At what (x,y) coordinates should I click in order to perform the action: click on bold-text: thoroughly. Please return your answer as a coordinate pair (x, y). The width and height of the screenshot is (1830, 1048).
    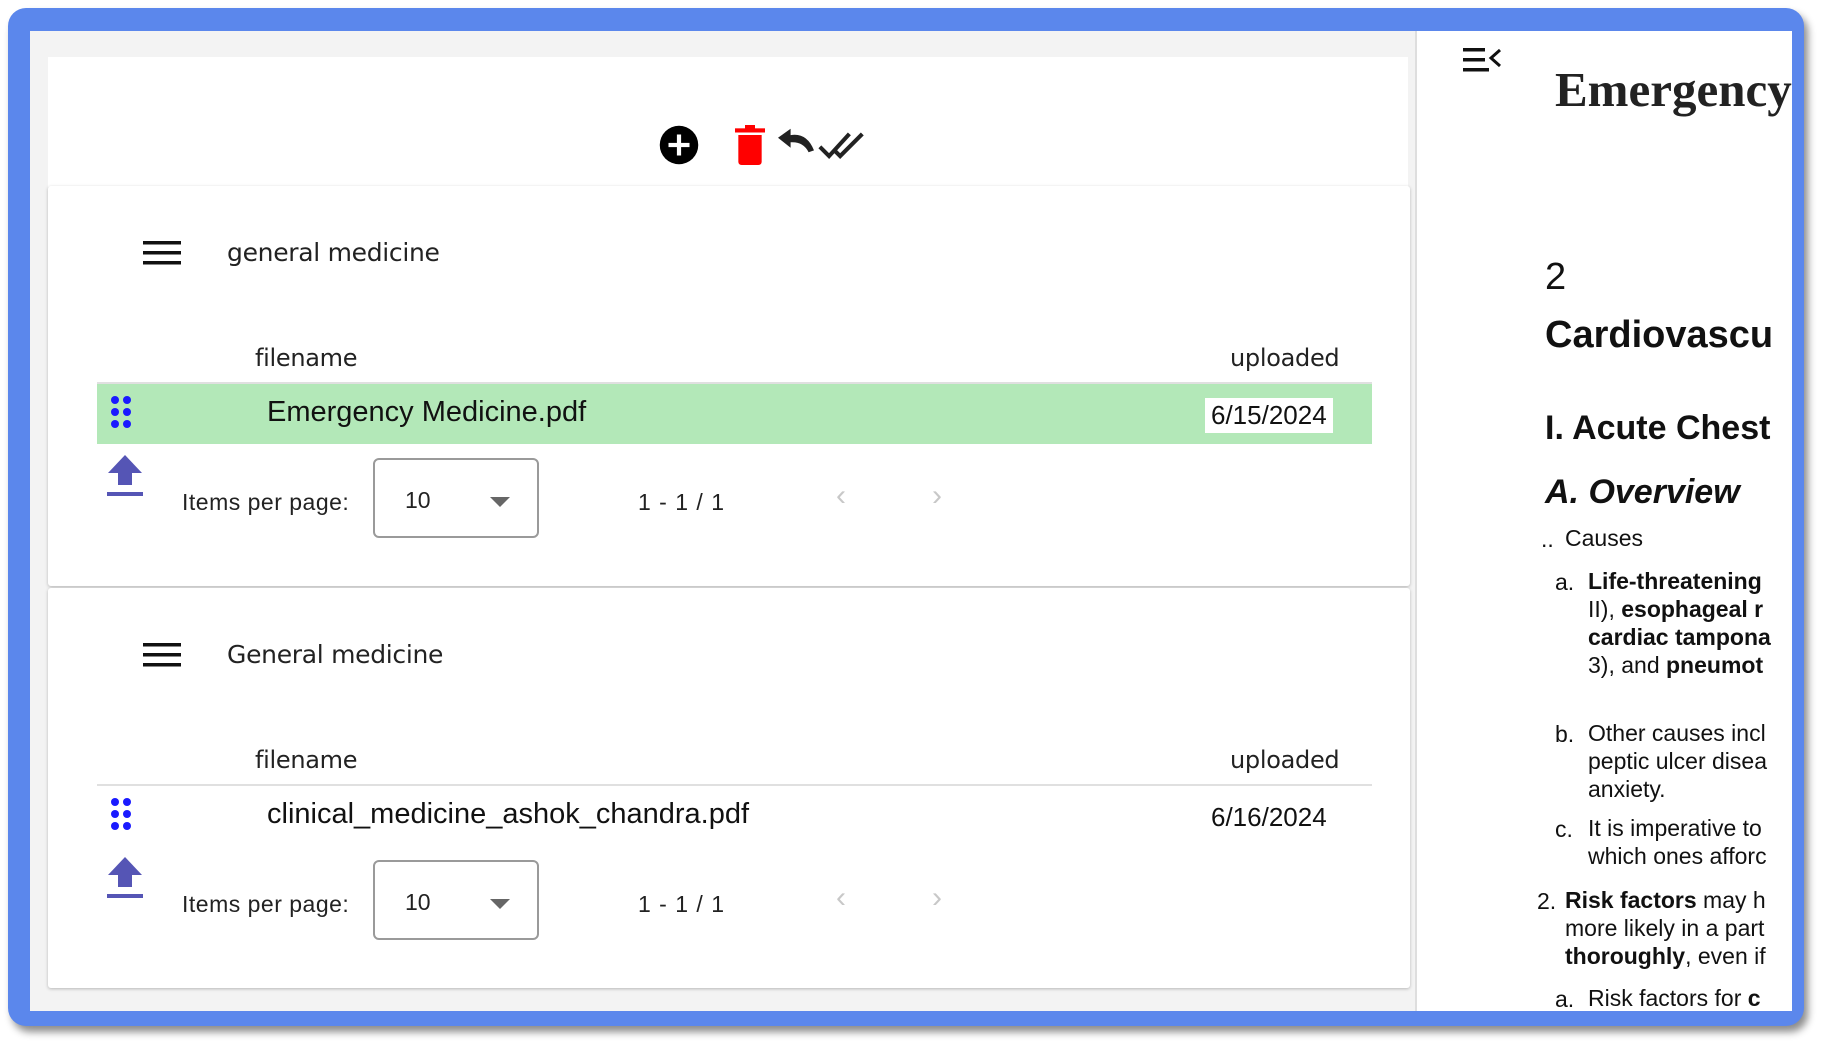
    Looking at the image, I should click on (1625, 956).